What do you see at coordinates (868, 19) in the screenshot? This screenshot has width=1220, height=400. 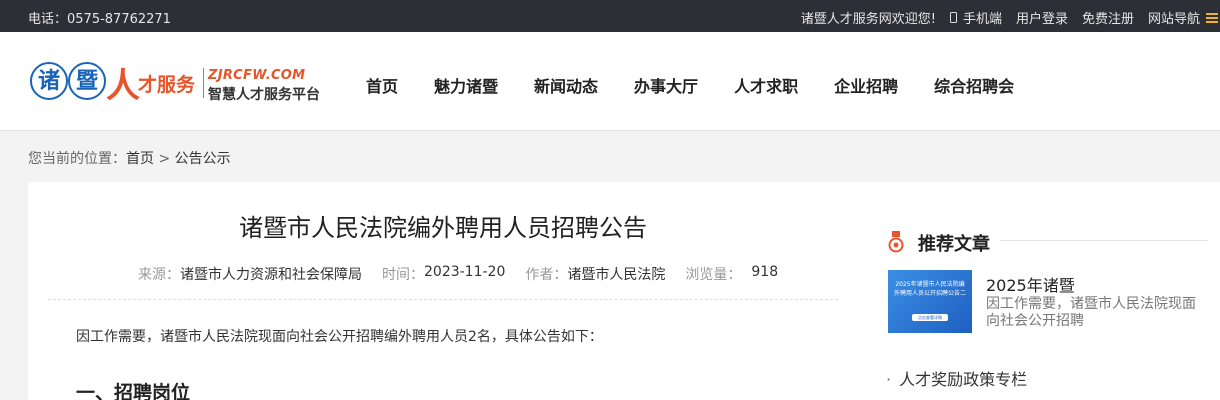 I see `welcome-text: 诸暨人才服务网欢迎您!` at bounding box center [868, 19].